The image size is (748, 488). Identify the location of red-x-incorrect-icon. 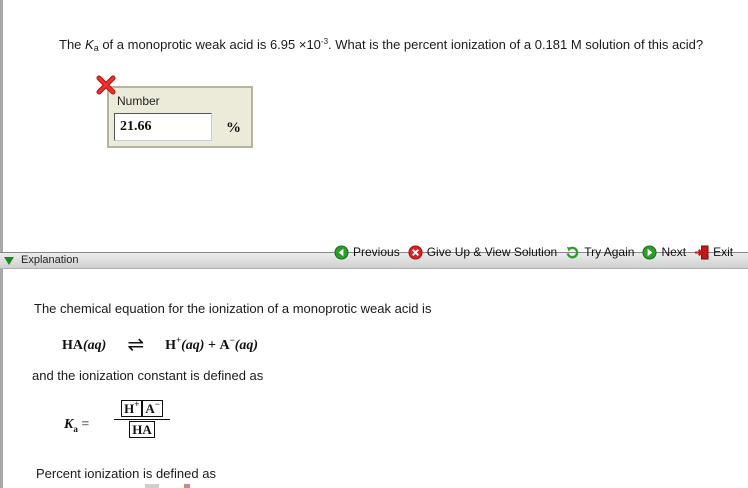
(106, 85).